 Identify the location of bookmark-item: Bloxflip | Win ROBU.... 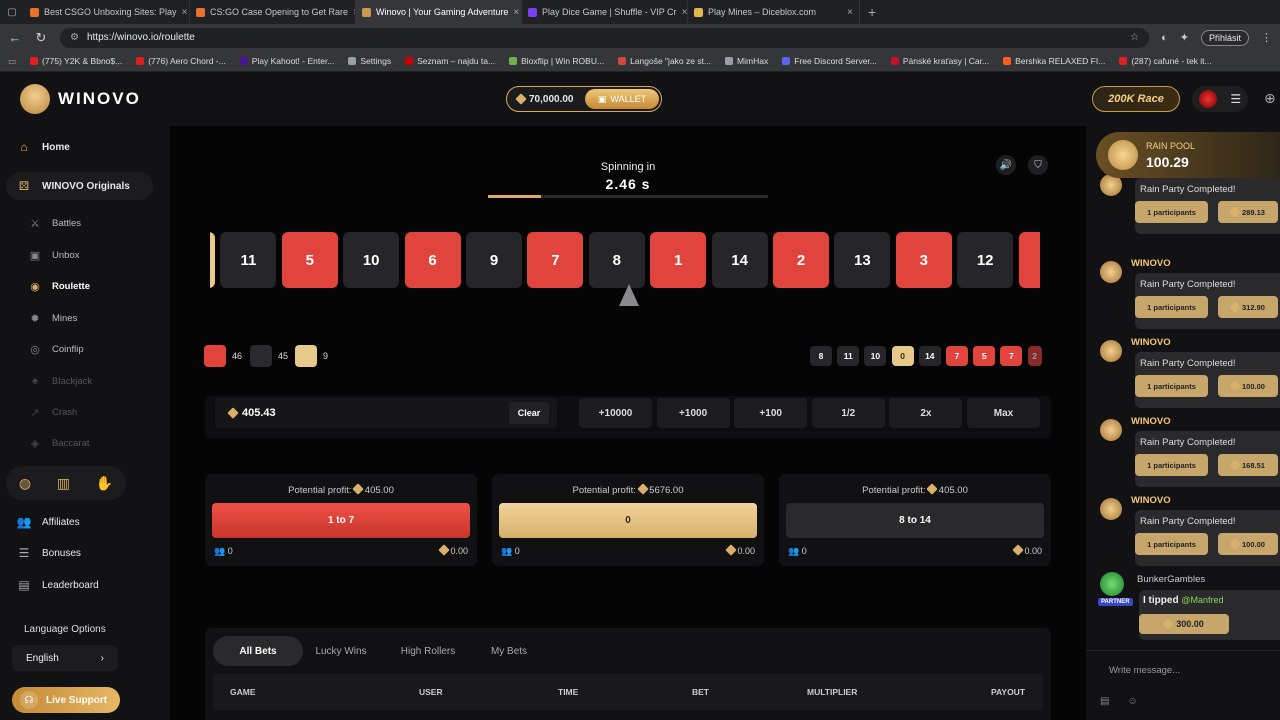
(556, 61).